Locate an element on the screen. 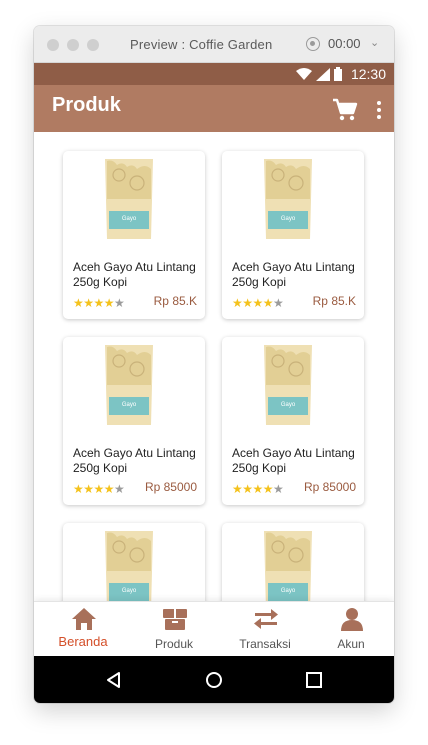 This screenshot has height=745, width=428. window-title: Preview : Coffie Garden is located at coordinates (201, 44).